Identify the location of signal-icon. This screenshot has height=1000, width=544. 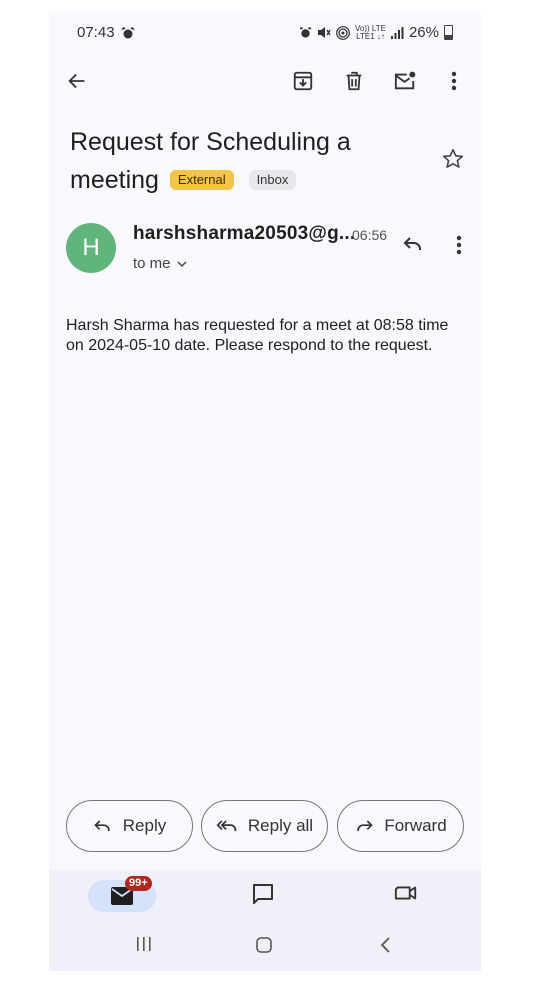
(397, 32).